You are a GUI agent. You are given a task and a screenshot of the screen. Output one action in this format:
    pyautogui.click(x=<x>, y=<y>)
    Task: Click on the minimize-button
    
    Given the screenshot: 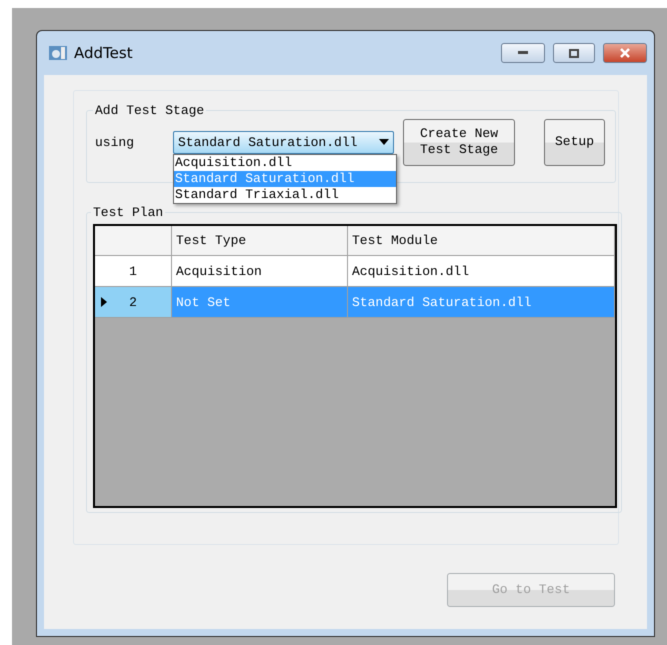 What is the action you would take?
    pyautogui.click(x=523, y=53)
    